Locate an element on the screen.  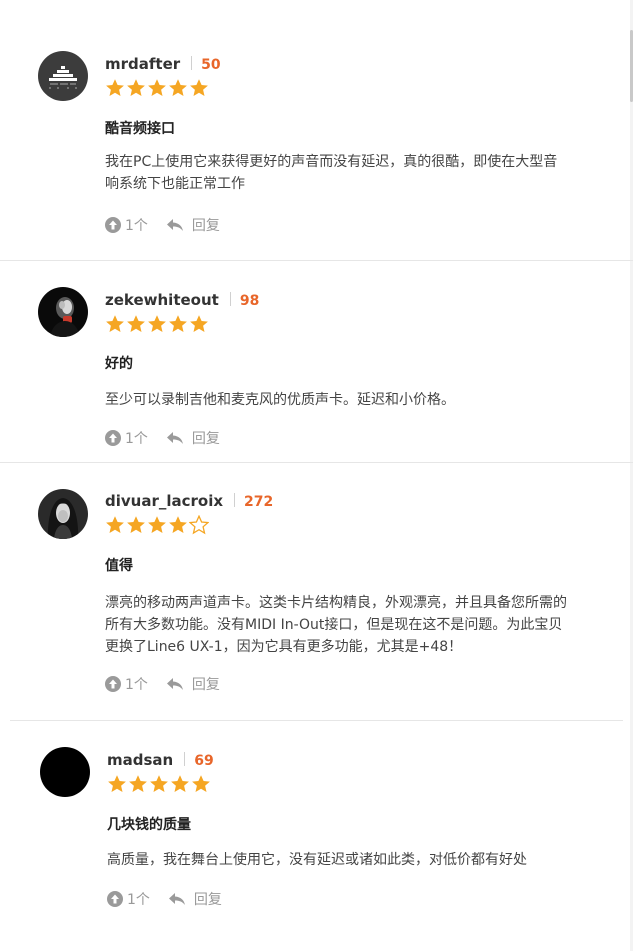
user-points: 272 is located at coordinates (259, 502).